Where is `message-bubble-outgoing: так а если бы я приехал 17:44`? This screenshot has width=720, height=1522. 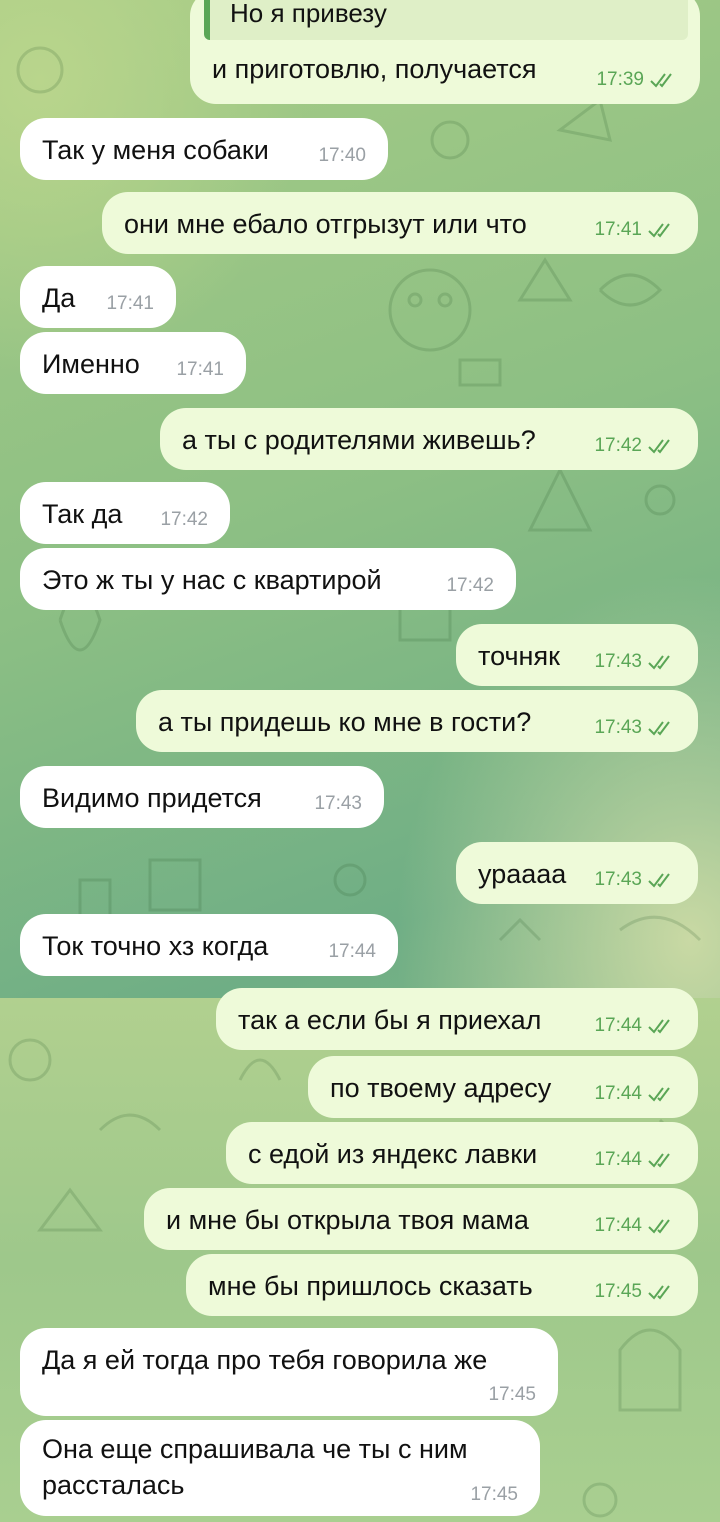
message-bubble-outgoing: так а если бы я приехал 17:44 is located at coordinates (457, 1019).